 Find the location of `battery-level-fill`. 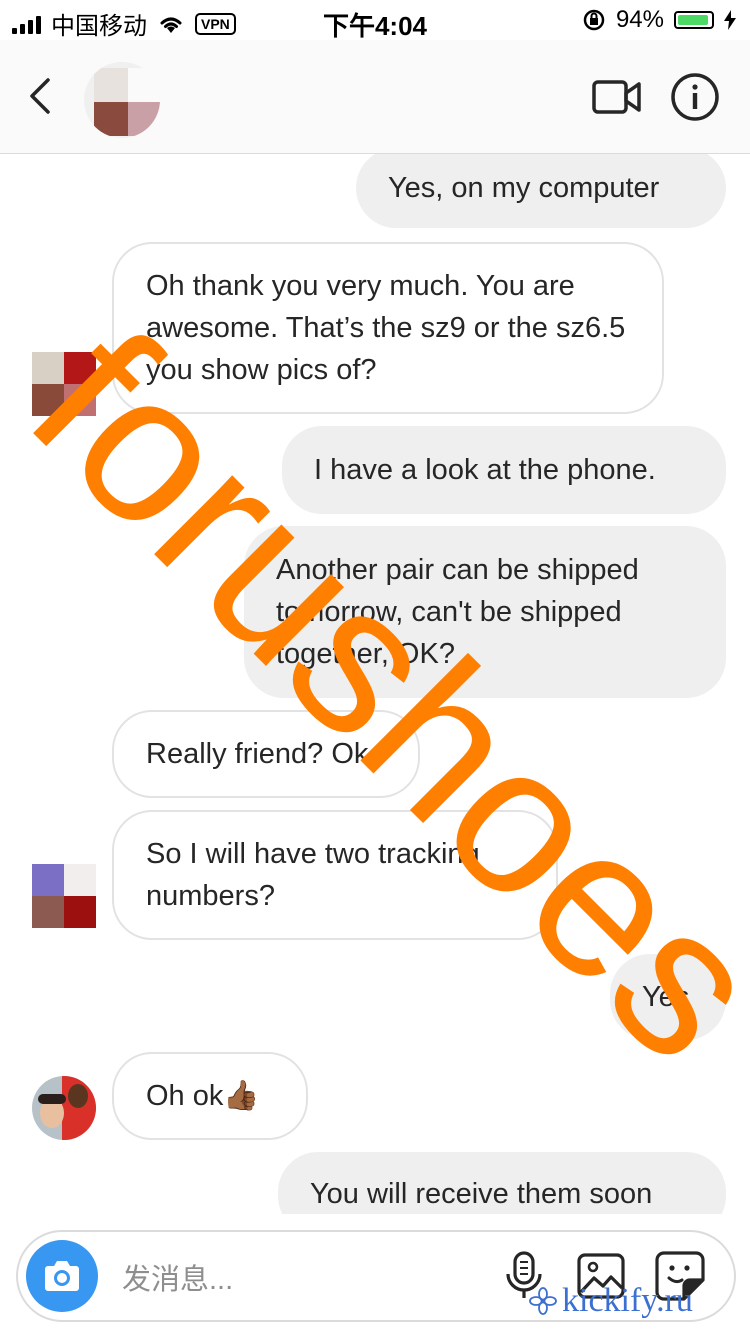

battery-level-fill is located at coordinates (693, 20).